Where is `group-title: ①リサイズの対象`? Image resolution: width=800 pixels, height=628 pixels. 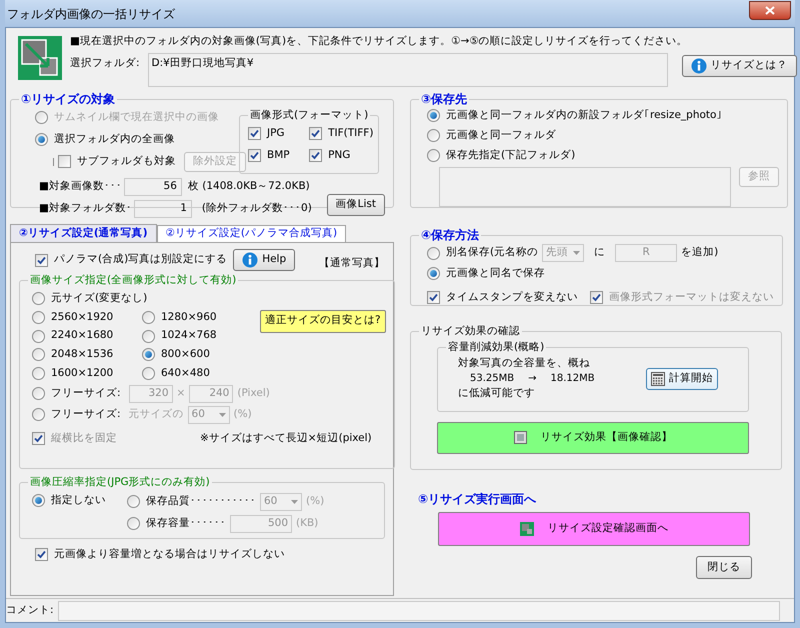
group-title: ①リサイズの対象 is located at coordinates (68, 99).